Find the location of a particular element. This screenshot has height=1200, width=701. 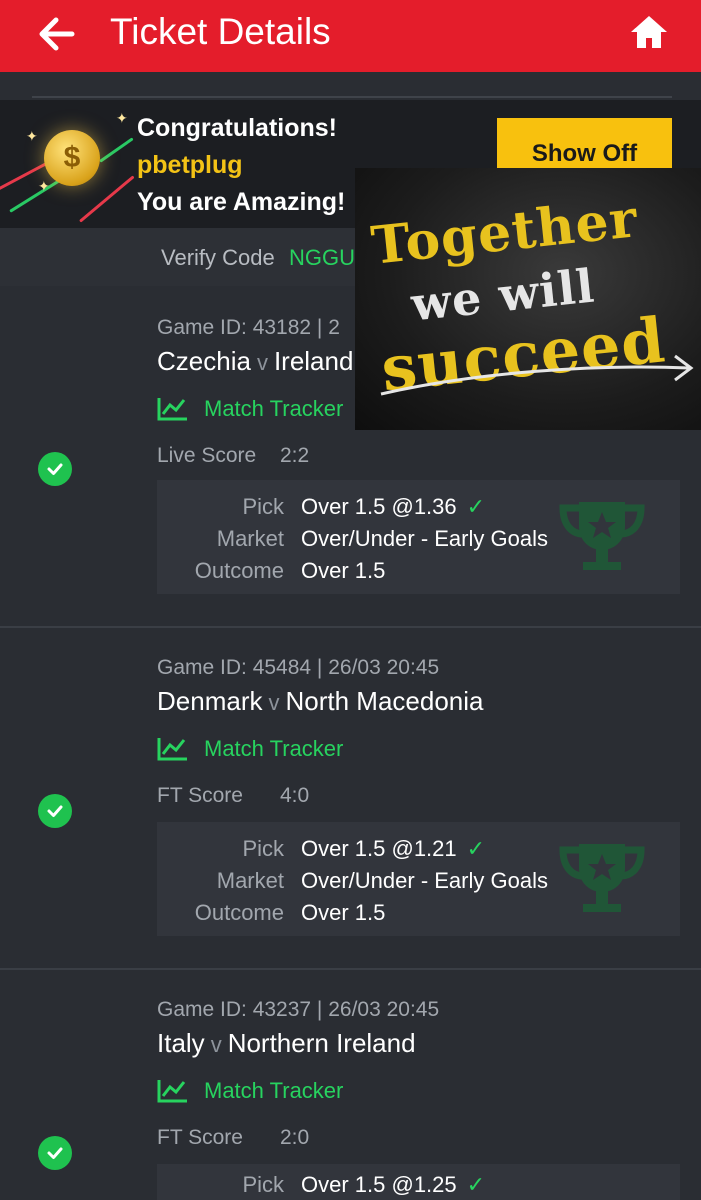

header-spacer is located at coordinates (350, 85).